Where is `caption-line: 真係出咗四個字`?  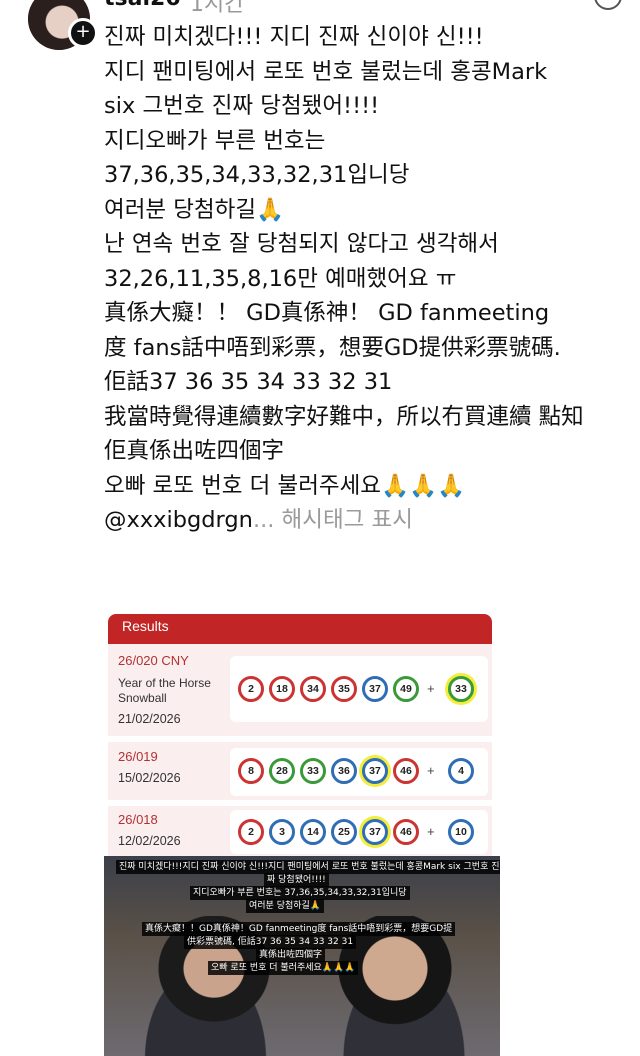
caption-line: 真係出咗四個字 is located at coordinates (291, 955).